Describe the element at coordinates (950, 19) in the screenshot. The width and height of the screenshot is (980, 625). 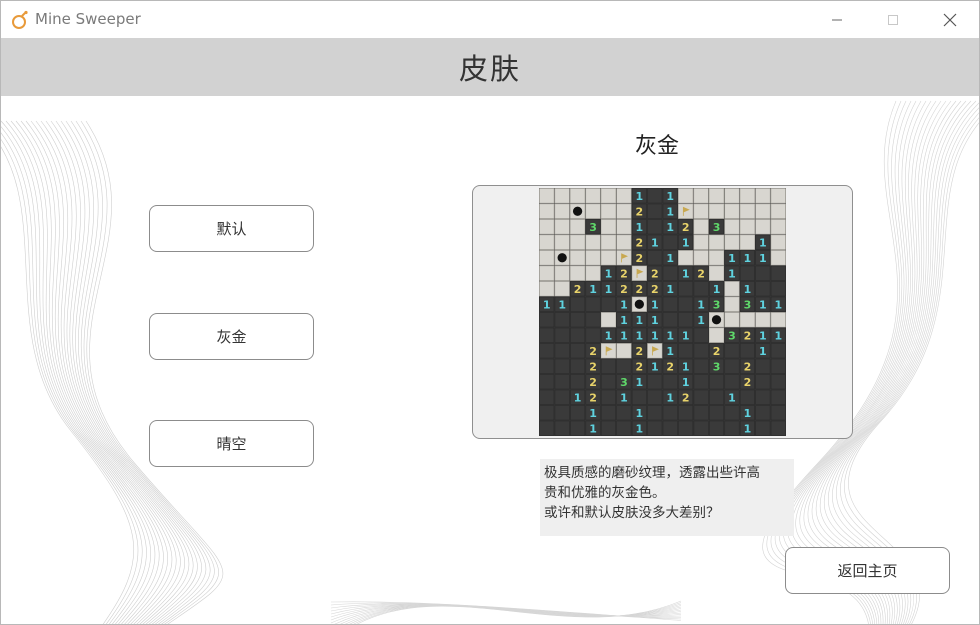
I see `close-button` at that location.